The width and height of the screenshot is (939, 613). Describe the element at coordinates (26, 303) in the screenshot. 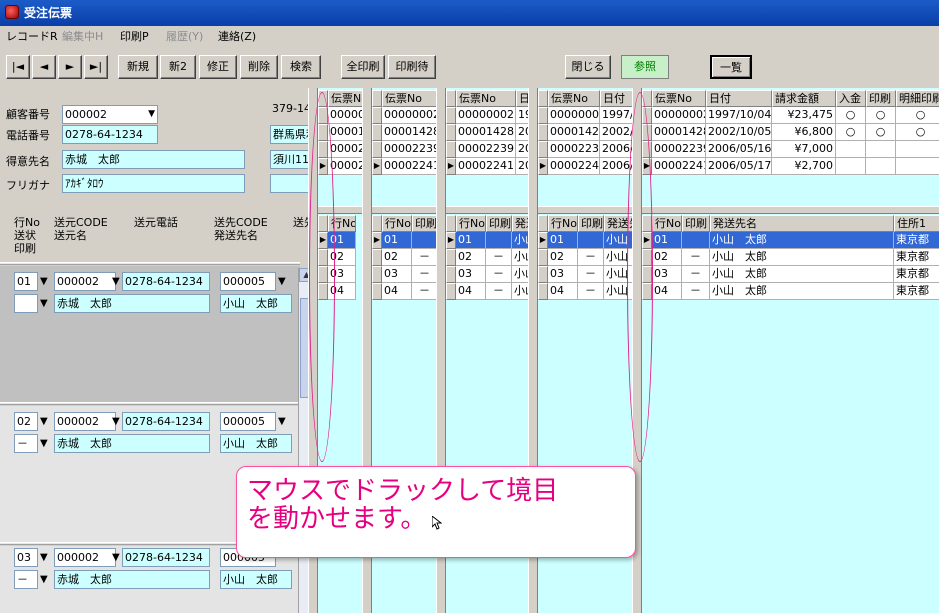

I see `delivery-field` at that location.